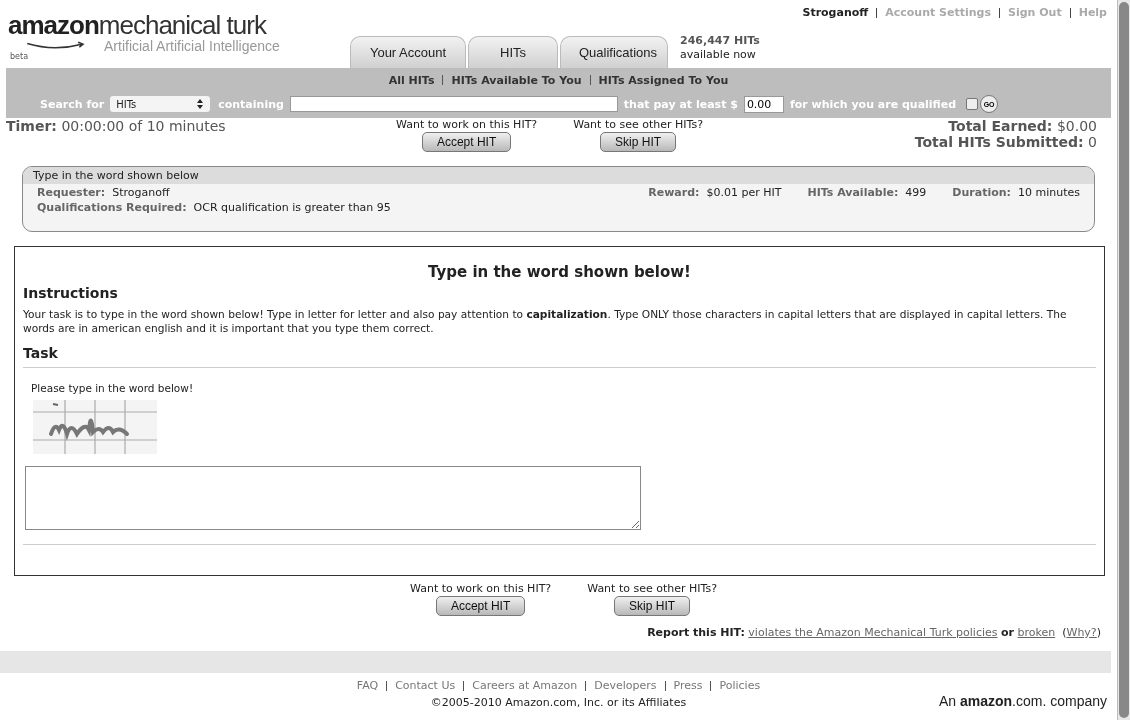 The image size is (1130, 720). What do you see at coordinates (116, 127) in the screenshot?
I see `timer: Timer: 00:00:00 of 10 minutes` at bounding box center [116, 127].